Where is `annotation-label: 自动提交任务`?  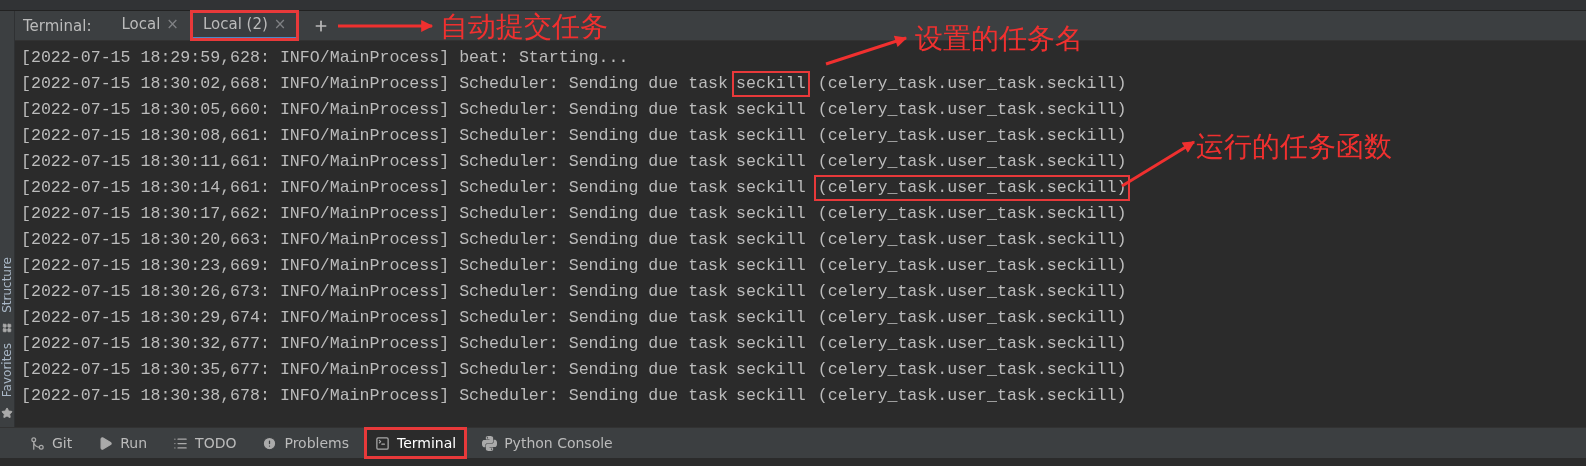
annotation-label: 自动提交任务 is located at coordinates (524, 27).